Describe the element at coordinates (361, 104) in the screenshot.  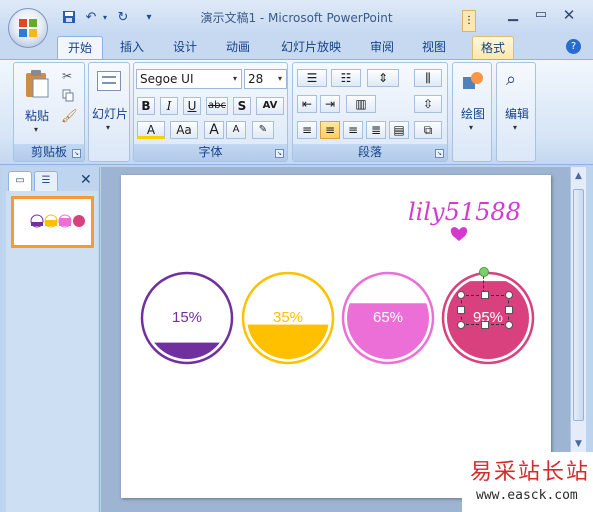
I see `columns-icon: ▥` at that location.